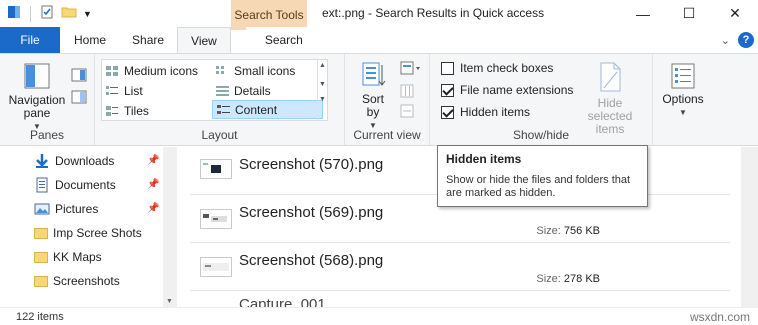 This screenshot has width=758, height=325. Describe the element at coordinates (14, 13) in the screenshot. I see `explorer-app-icon` at that location.